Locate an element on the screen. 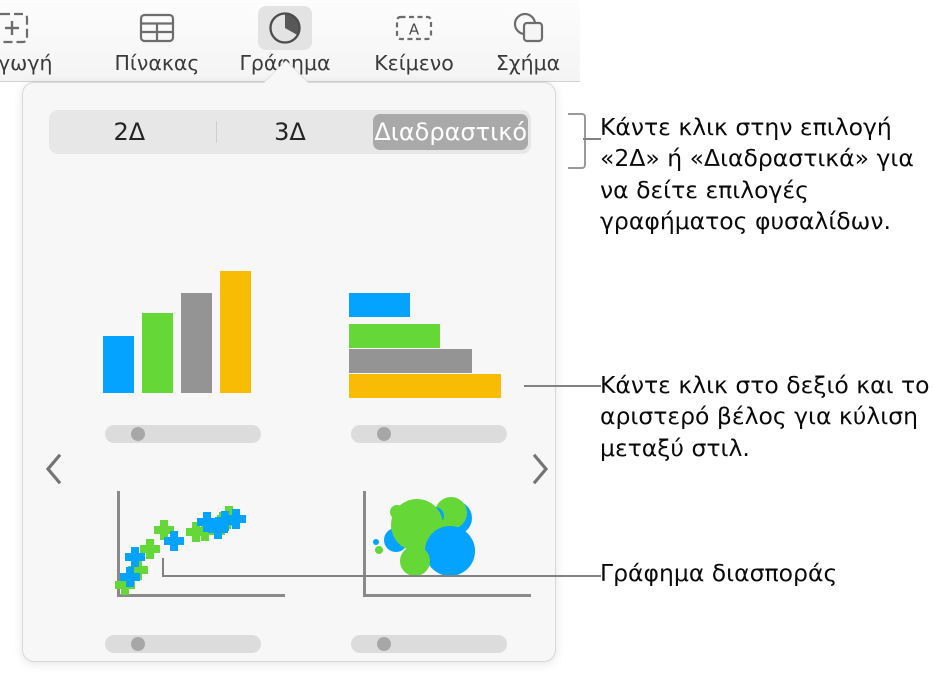  segment-2d: 2Δ is located at coordinates (129, 132).